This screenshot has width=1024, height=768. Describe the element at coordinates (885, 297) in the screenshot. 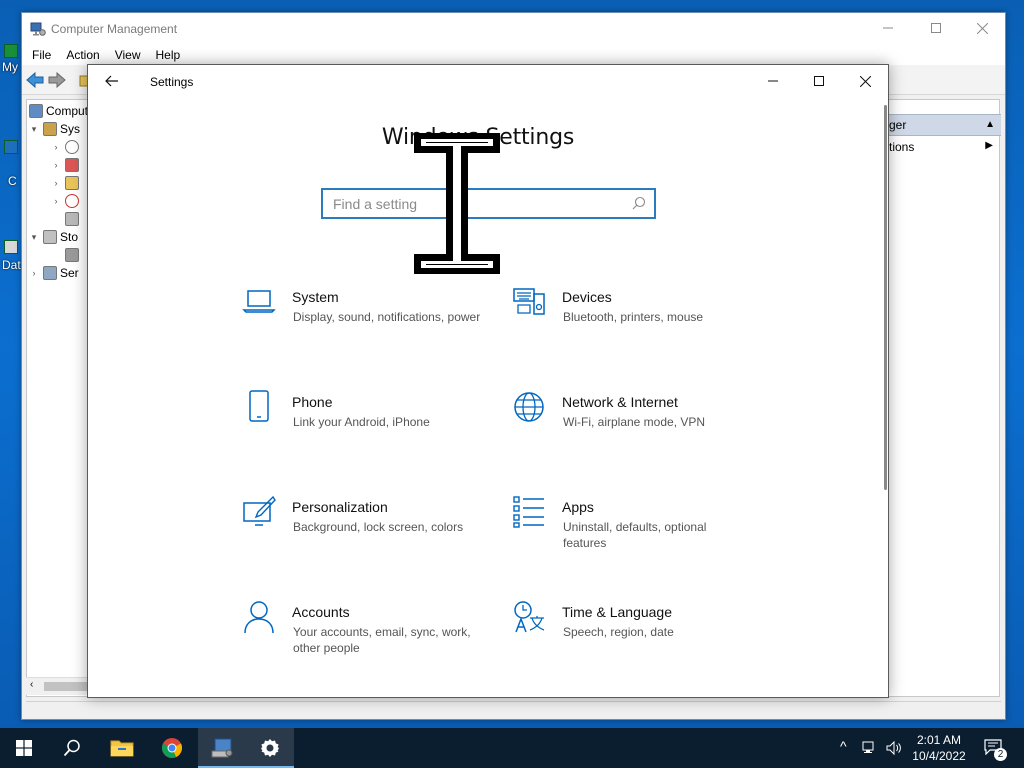

I see `settings-scrollbar` at that location.